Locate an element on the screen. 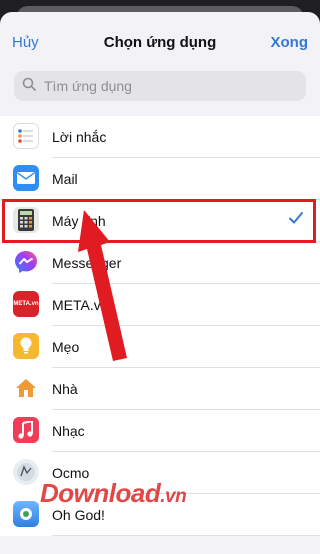 Image resolution: width=320 pixels, height=554 pixels. app-row-calculator: Máy tính is located at coordinates (160, 221).